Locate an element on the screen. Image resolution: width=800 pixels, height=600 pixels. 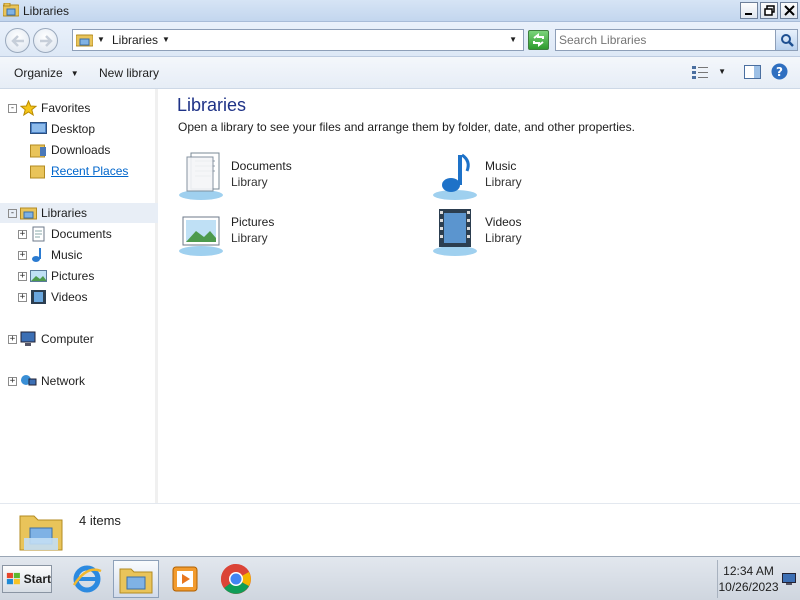
forward-button is located at coordinates (45, 40).